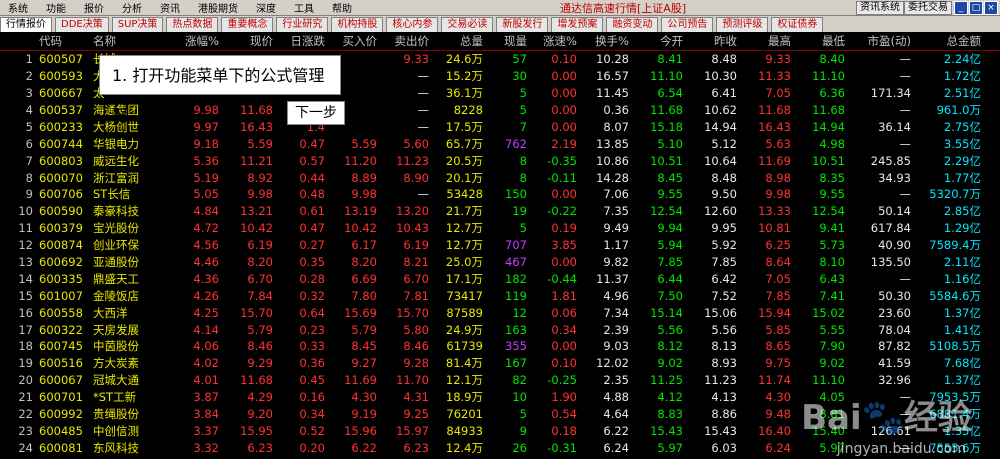 The height and width of the screenshot is (459, 1000). What do you see at coordinates (249, 42) in the screenshot?
I see `column-header: 现价` at bounding box center [249, 42].